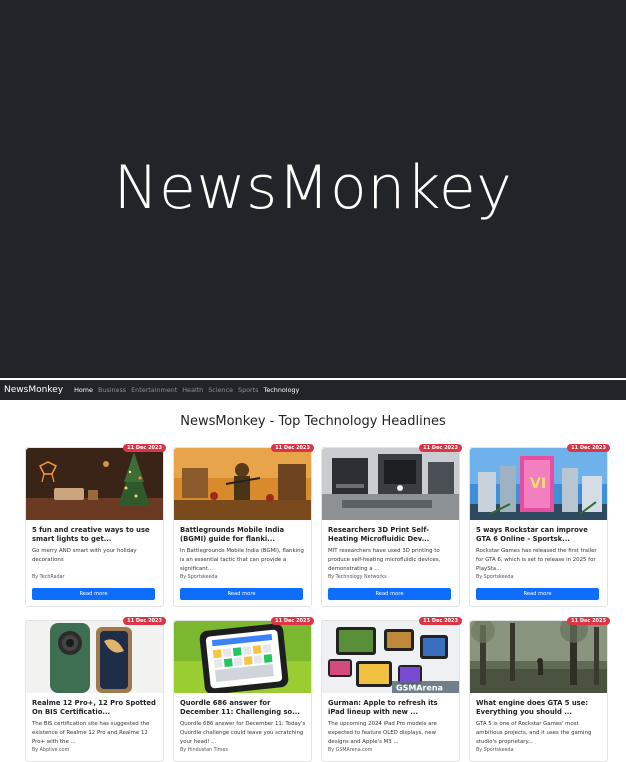  What do you see at coordinates (51, 750) in the screenshot?
I see `news-source: By Abplive.com` at bounding box center [51, 750].